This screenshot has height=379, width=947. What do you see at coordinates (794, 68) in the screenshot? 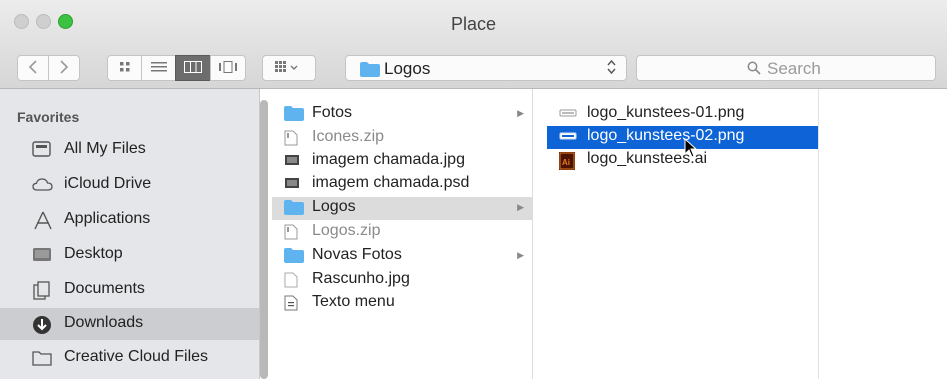
I see `search-placeholder: Search` at bounding box center [794, 68].